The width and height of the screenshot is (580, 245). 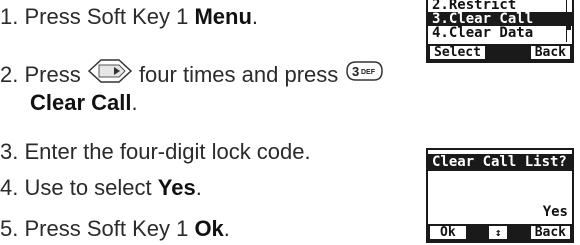 I want to click on menu-item-clear-data: 4.Clear Data, so click(x=500, y=33).